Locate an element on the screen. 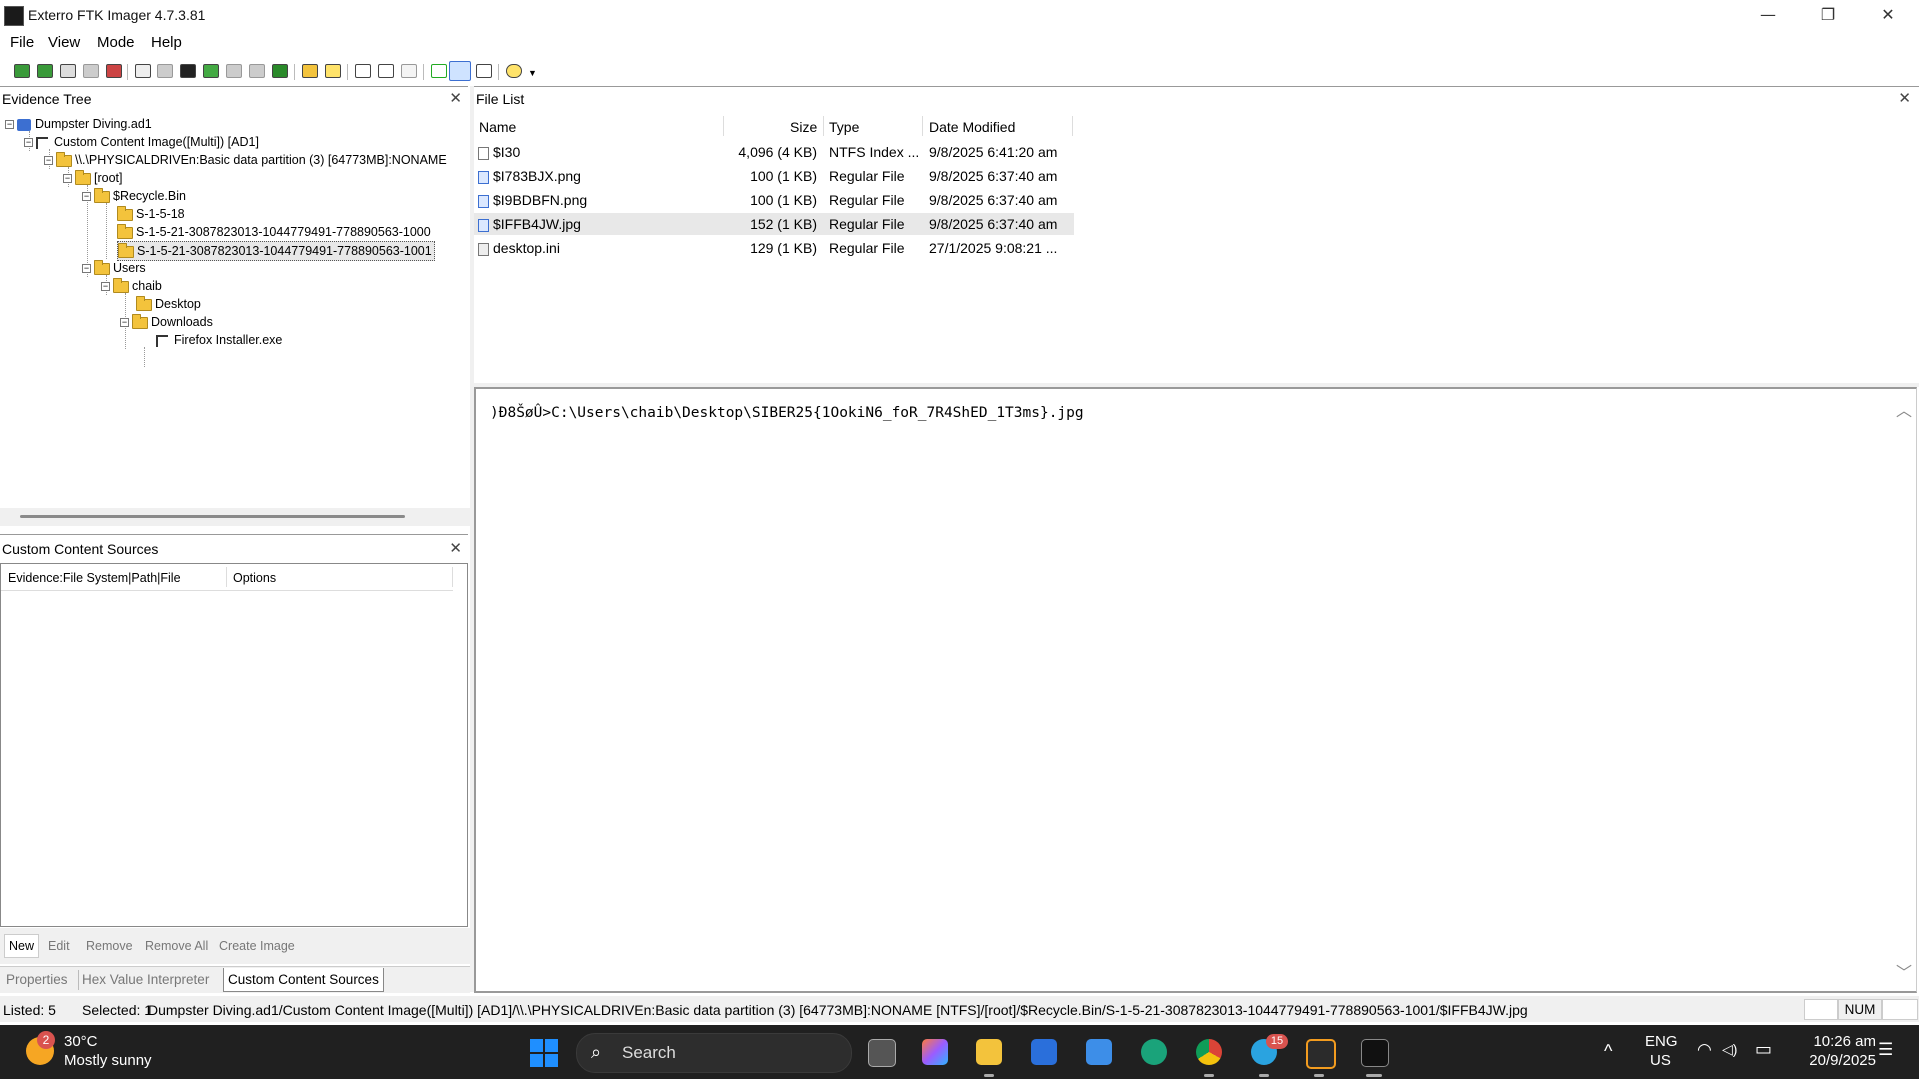 The height and width of the screenshot is (1079, 1919). column-size: Size is located at coordinates (803, 127).